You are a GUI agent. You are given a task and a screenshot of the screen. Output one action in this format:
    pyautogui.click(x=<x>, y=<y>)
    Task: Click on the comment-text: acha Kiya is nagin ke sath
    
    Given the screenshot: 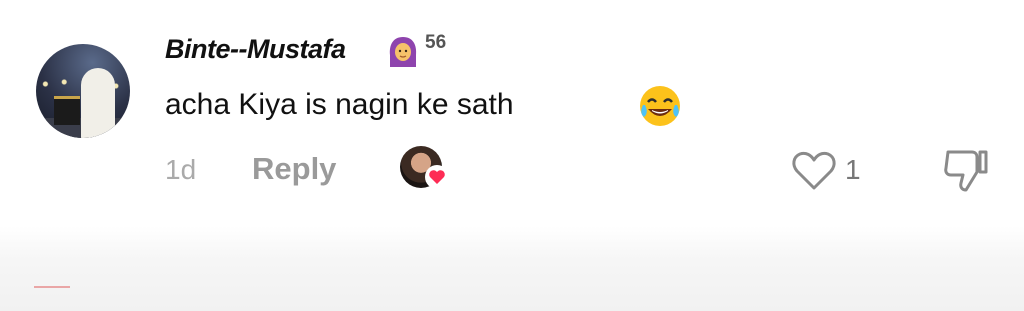 What is the action you would take?
    pyautogui.click(x=339, y=104)
    